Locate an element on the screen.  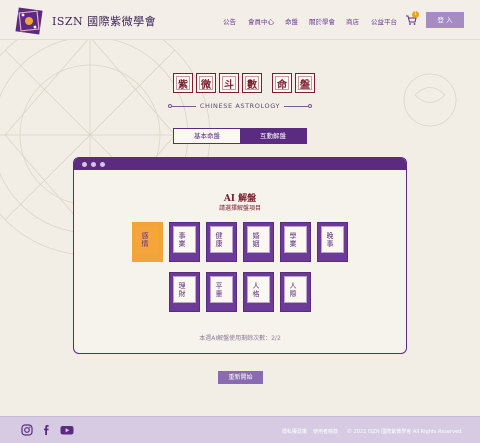
nav-member-center: 會員中心 is located at coordinates (261, 21).